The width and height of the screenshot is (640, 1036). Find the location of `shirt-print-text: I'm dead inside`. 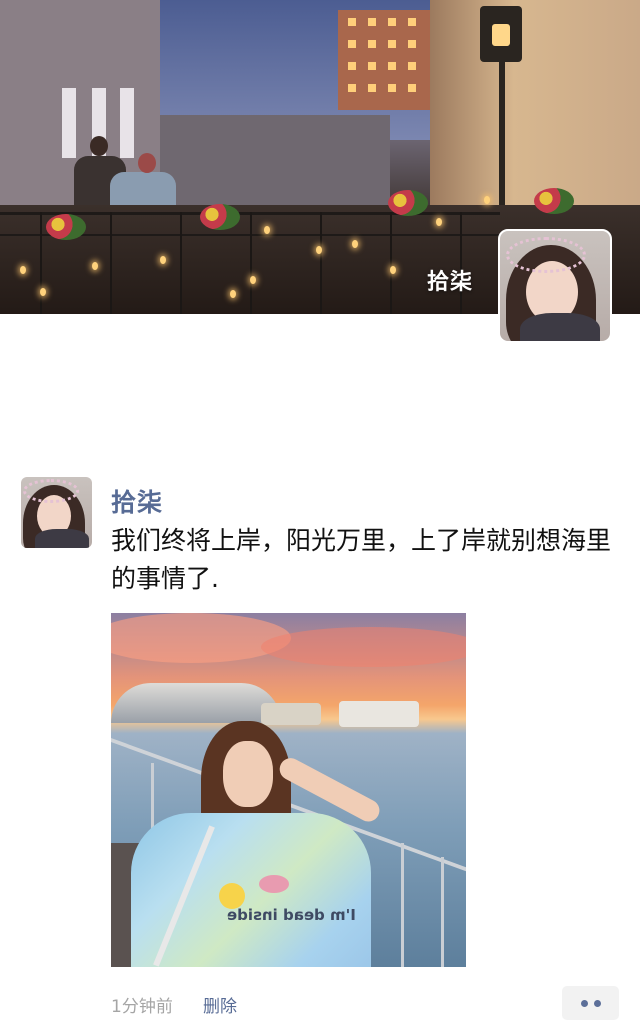

shirt-print-text: I'm dead inside is located at coordinates (291, 915).